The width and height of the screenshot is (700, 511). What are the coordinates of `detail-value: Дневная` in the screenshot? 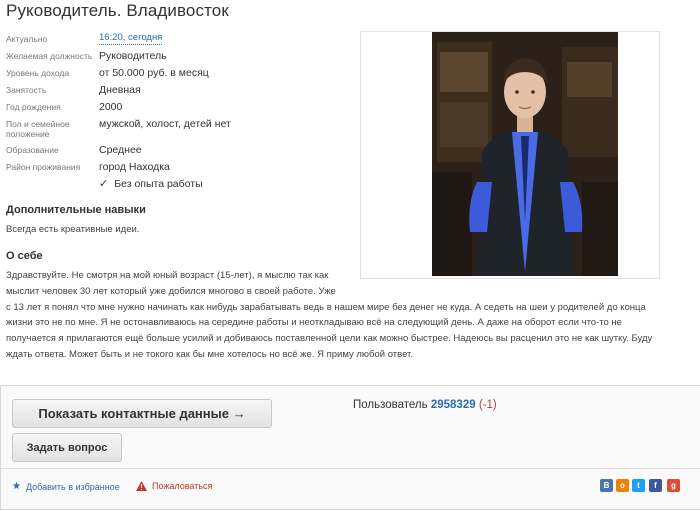 It's located at (120, 90).